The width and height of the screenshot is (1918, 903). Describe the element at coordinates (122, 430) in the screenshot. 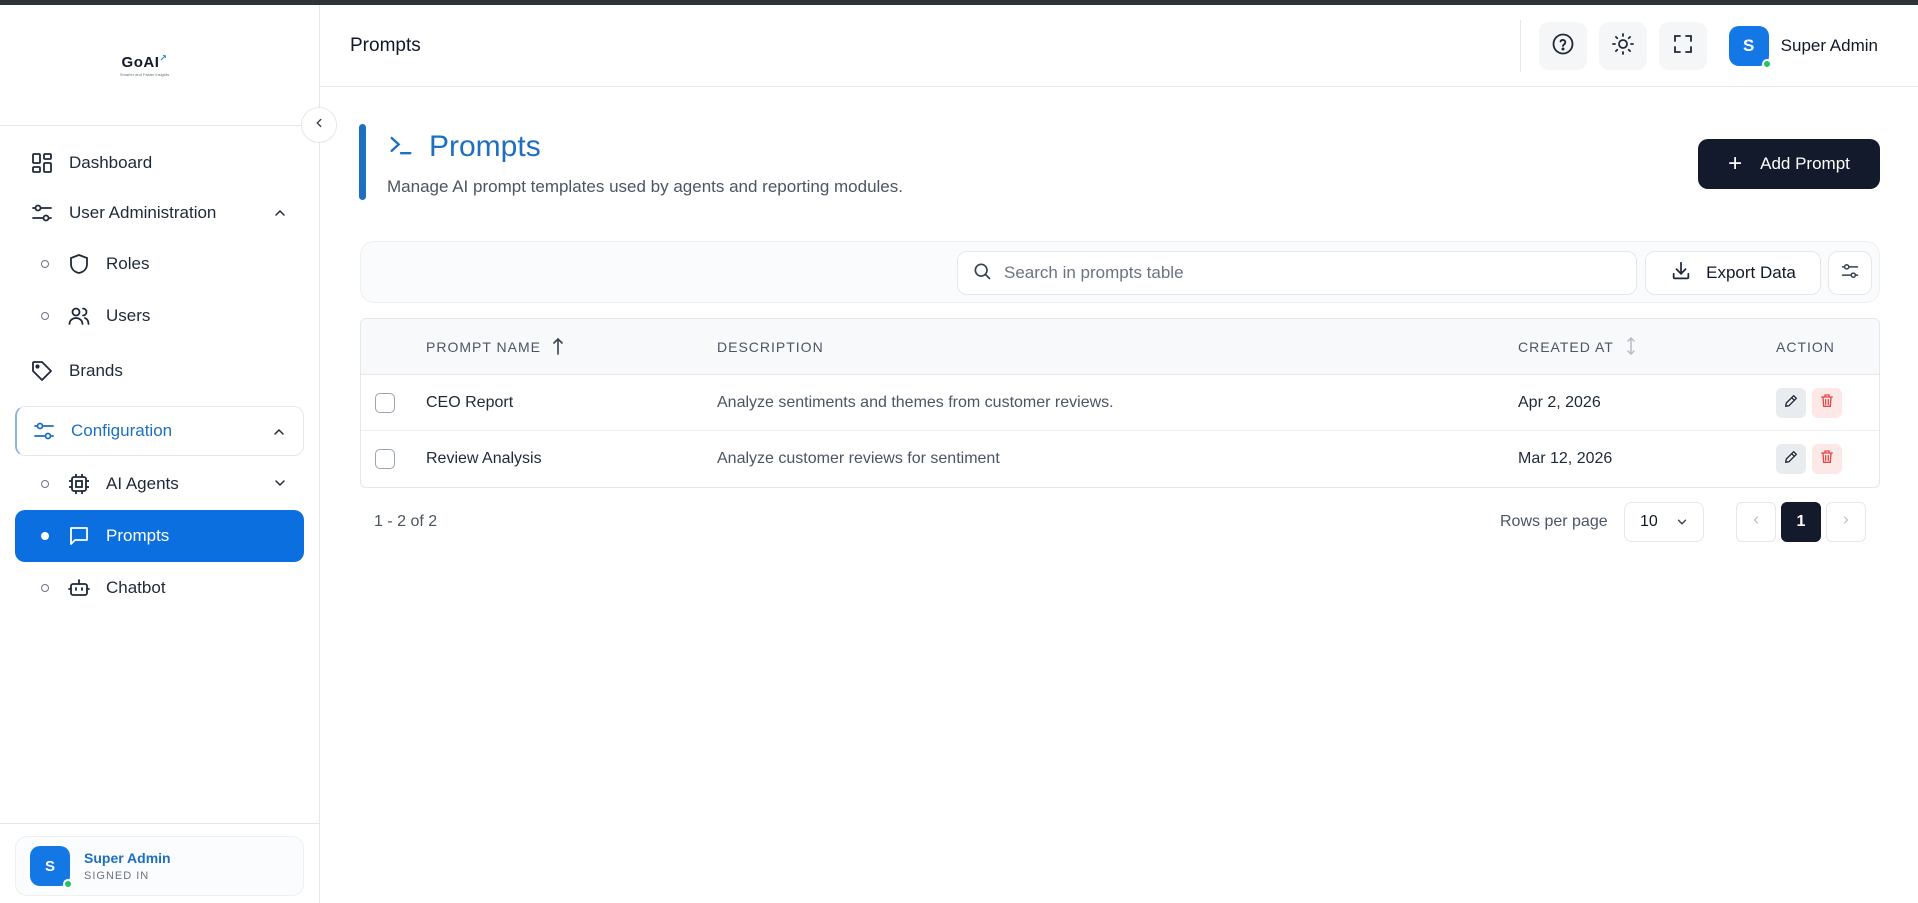

I see `sidebar-item-label: Configuration` at that location.